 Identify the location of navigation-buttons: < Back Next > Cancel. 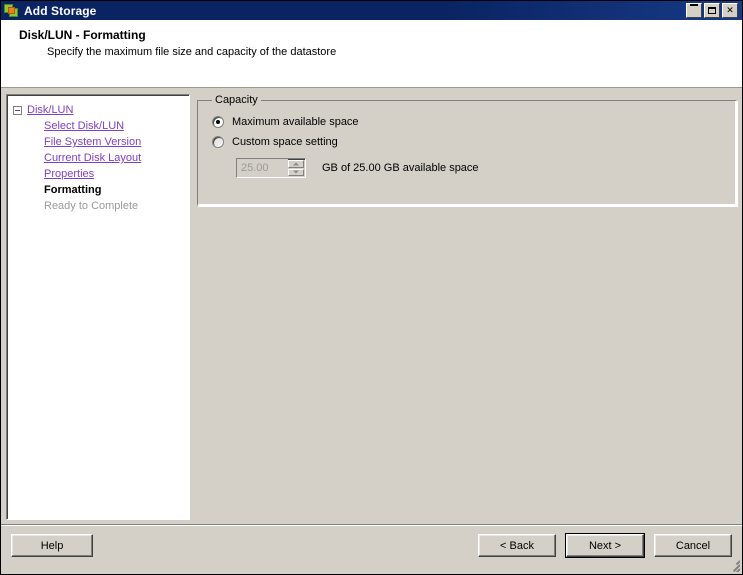
(605, 545).